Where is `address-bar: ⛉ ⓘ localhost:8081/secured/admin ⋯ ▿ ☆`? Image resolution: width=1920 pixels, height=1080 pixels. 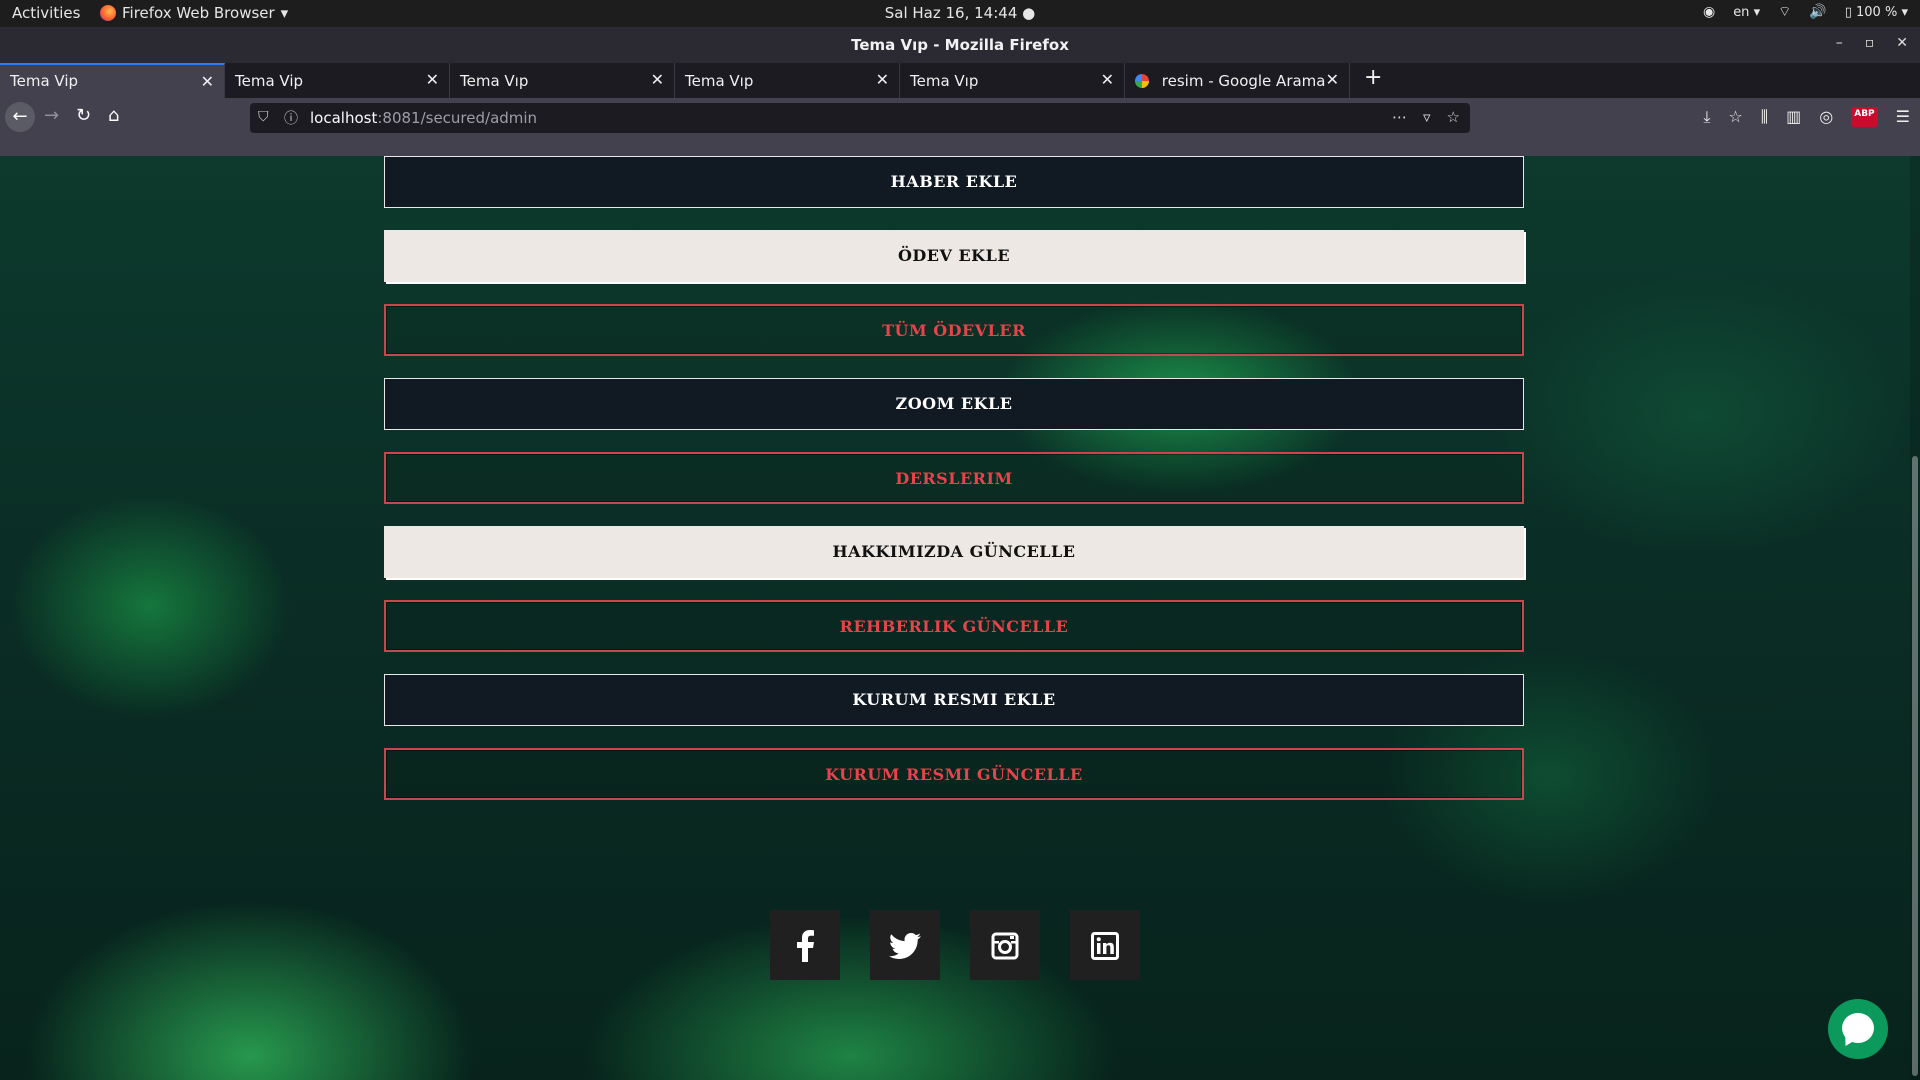 address-bar: ⛉ ⓘ localhost:8081/secured/admin ⋯ ▿ ☆ is located at coordinates (860, 118).